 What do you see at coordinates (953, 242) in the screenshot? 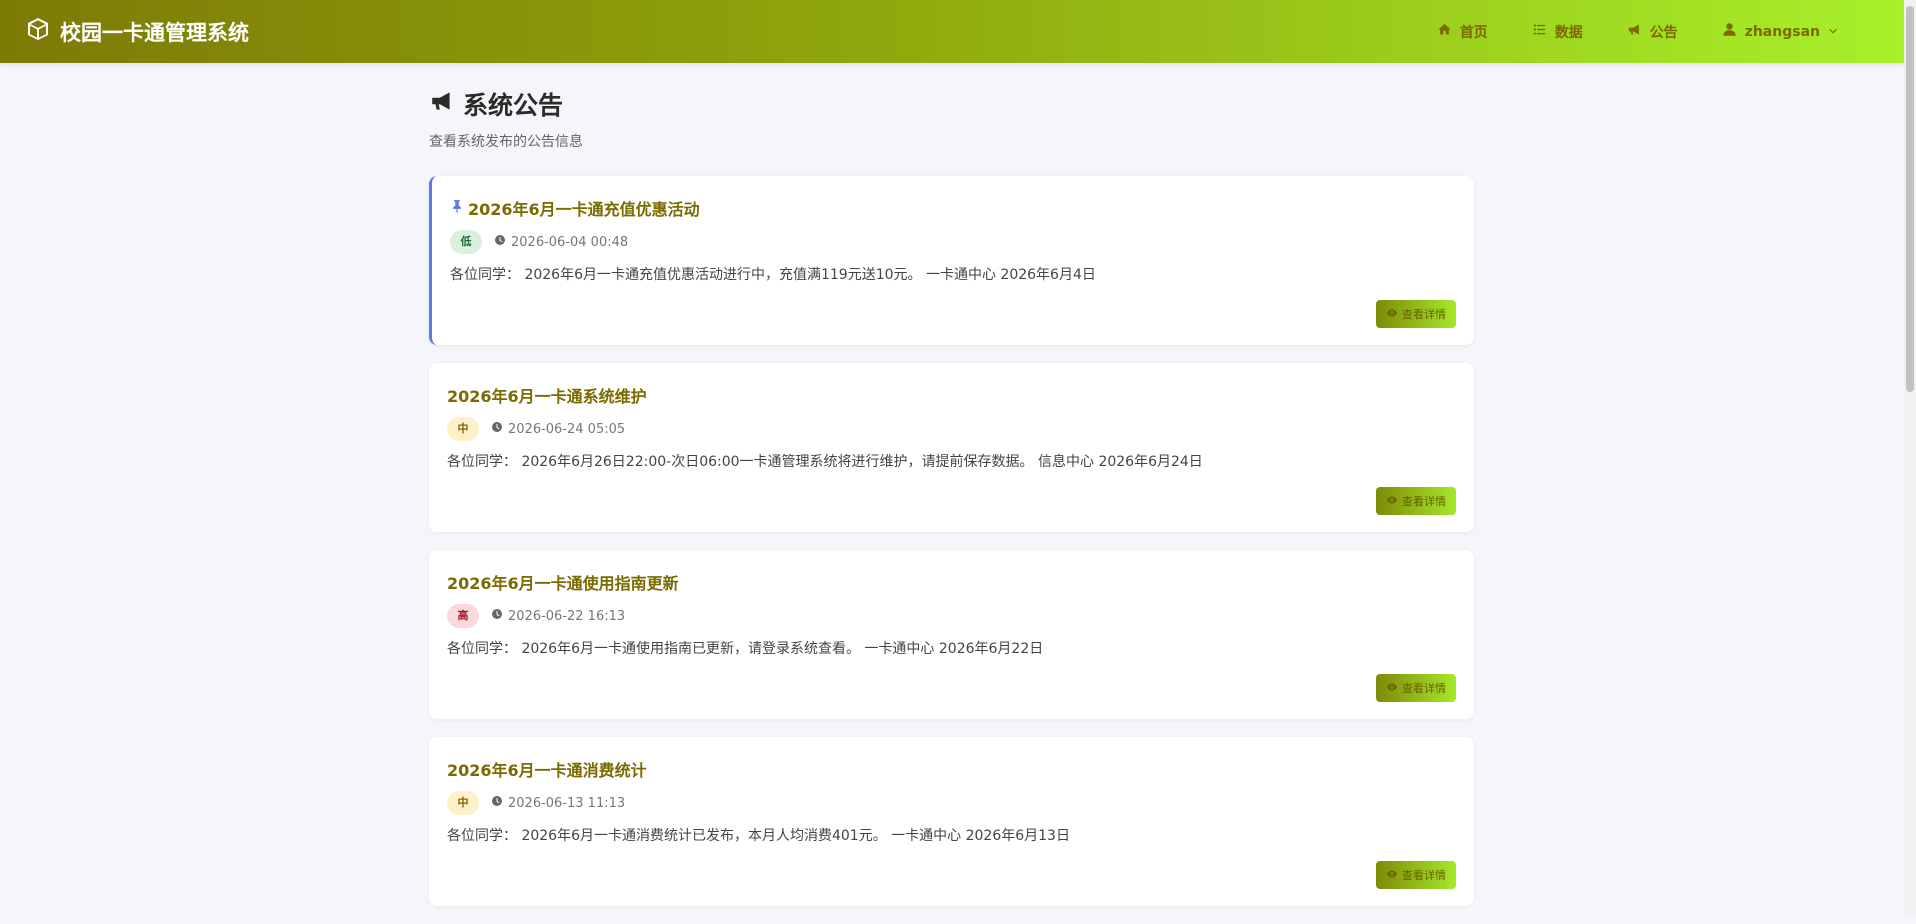
I see `notice-meta: 低 2026-06-04 00:48` at bounding box center [953, 242].